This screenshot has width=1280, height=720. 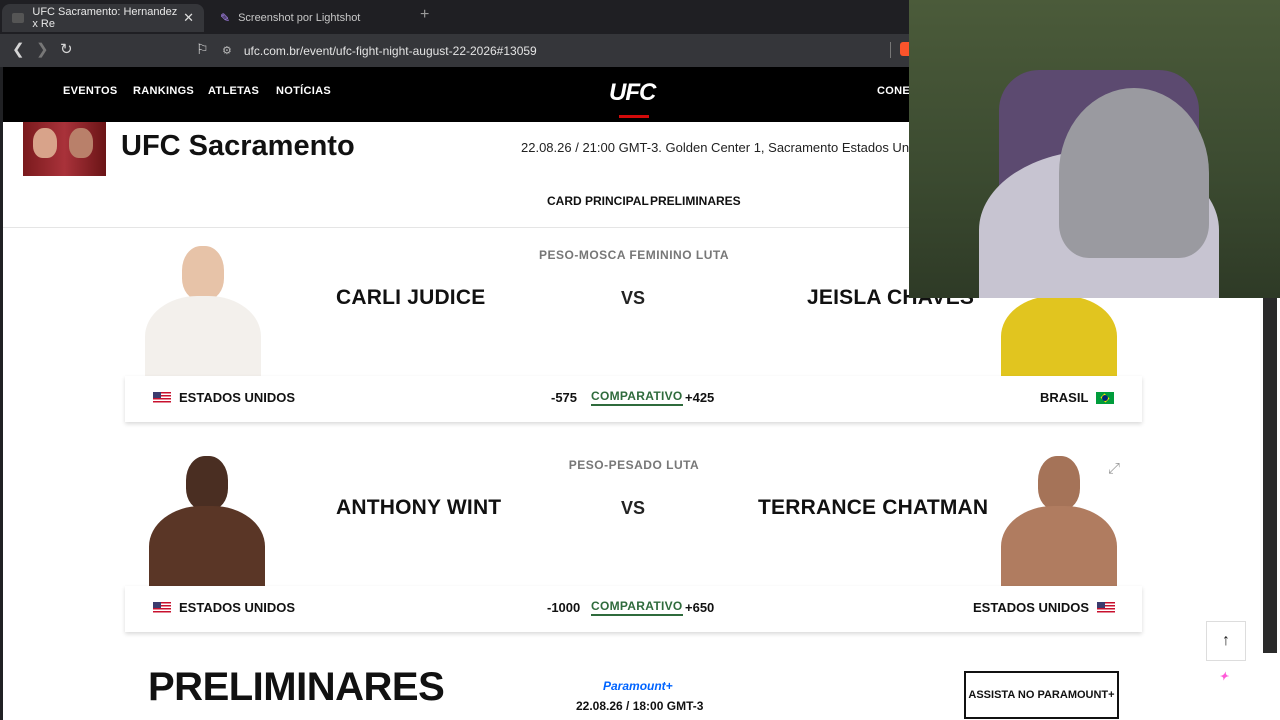 I want to click on country-blue: BRASIL, so click(x=1077, y=397).